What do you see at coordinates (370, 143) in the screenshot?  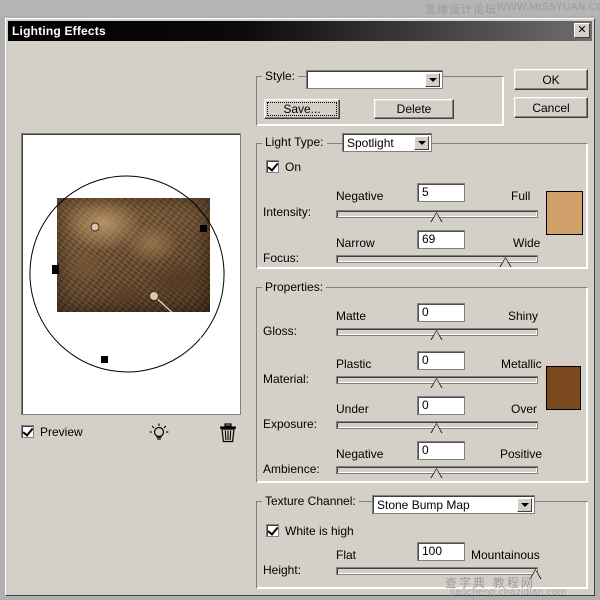 I see `light-type-dropdown-value: Spotlight` at bounding box center [370, 143].